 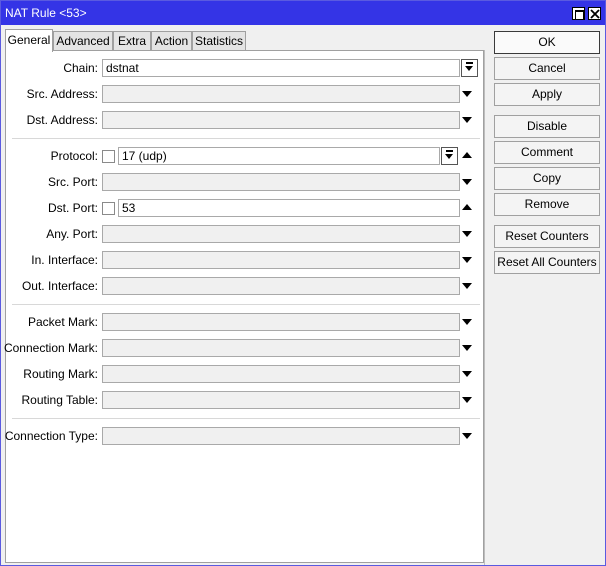 What do you see at coordinates (132, 41) in the screenshot?
I see `tab-extra: Extra` at bounding box center [132, 41].